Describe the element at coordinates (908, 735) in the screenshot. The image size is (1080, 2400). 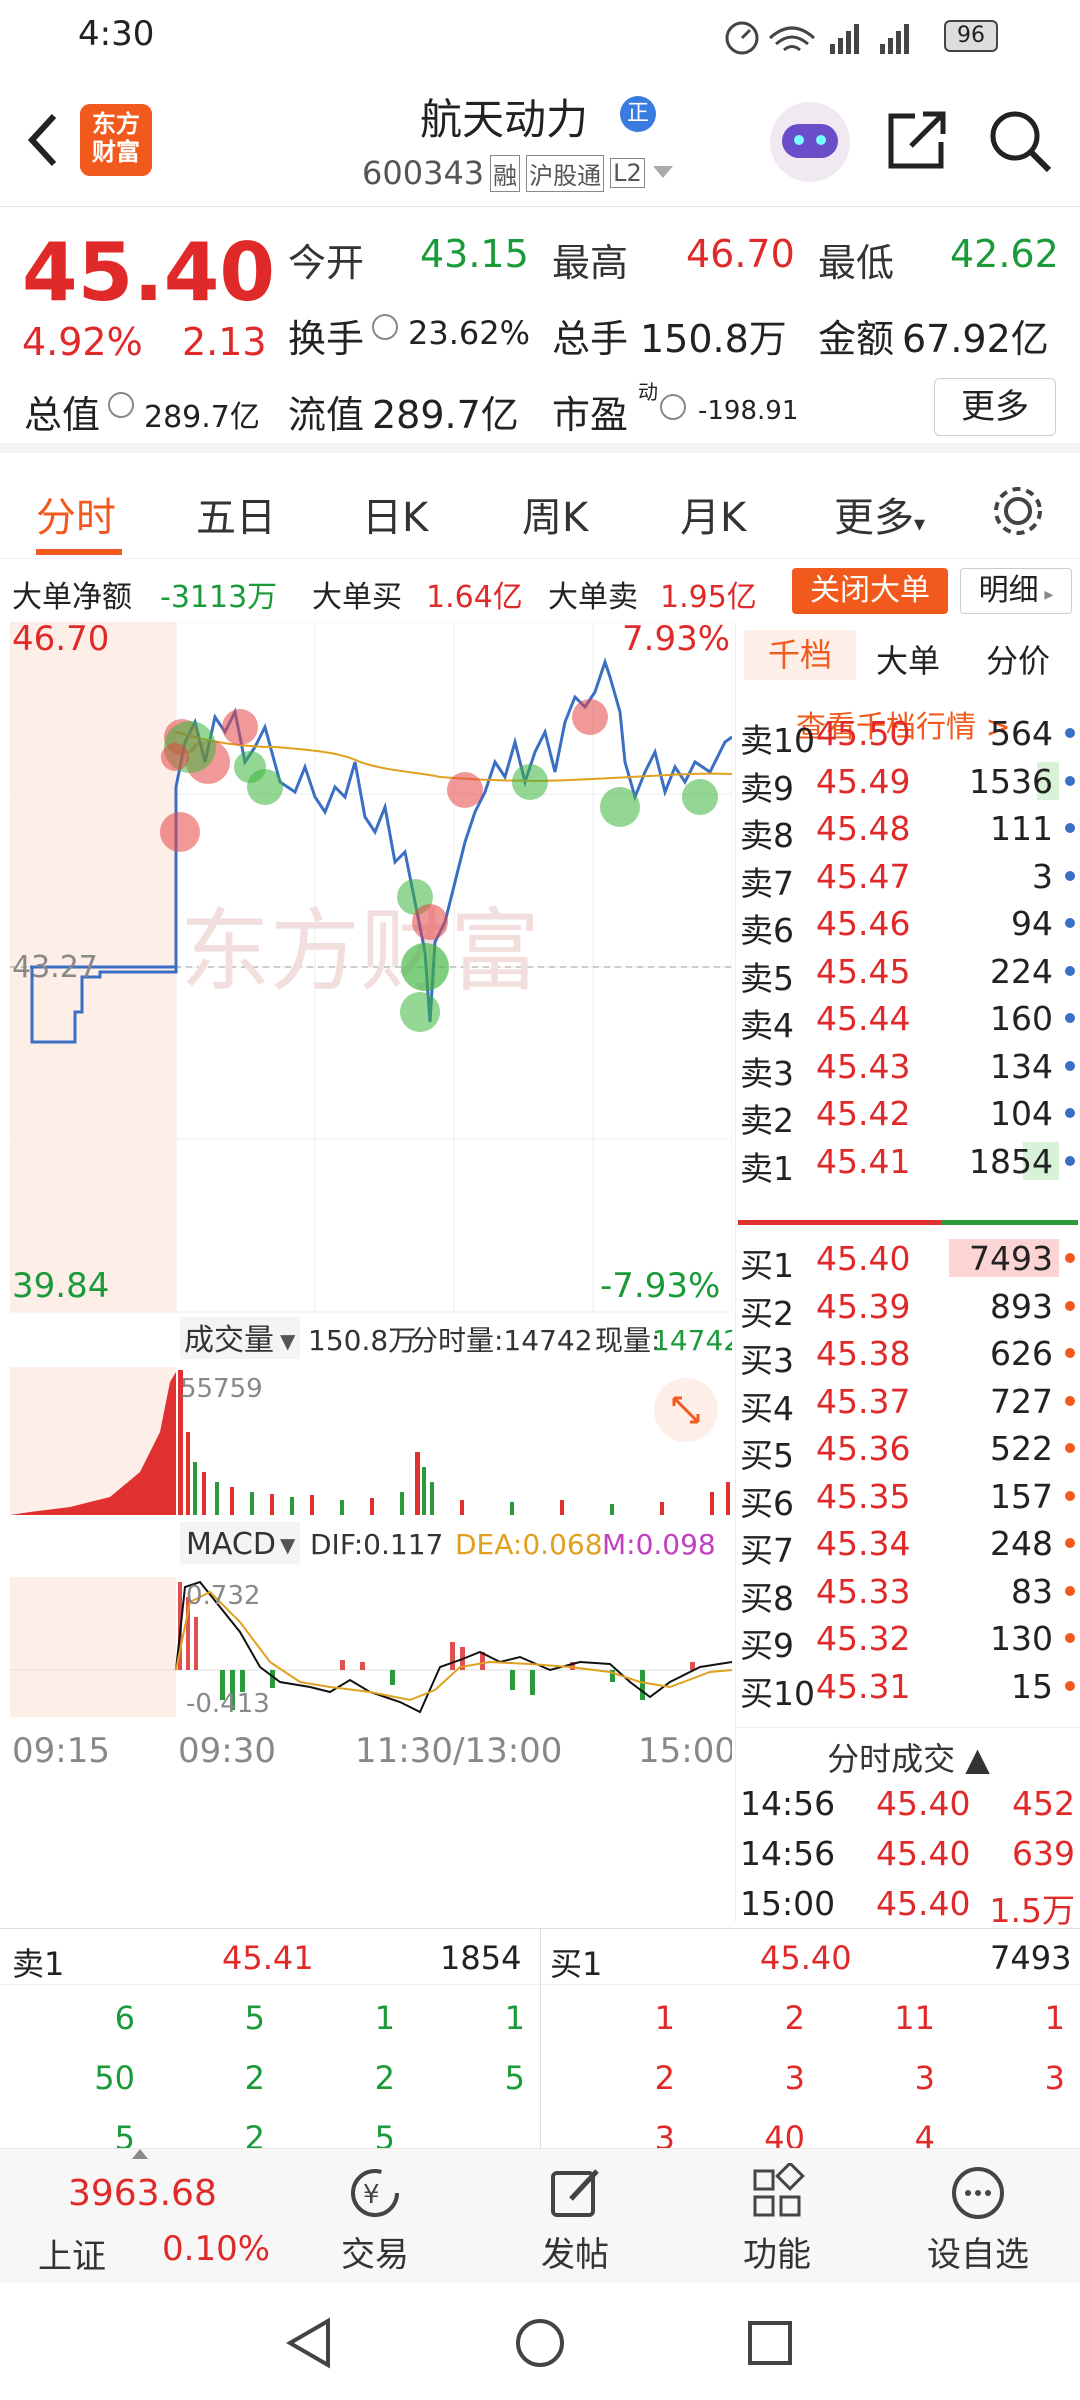
I see `ask-row: 卖10 45.50 564` at that location.